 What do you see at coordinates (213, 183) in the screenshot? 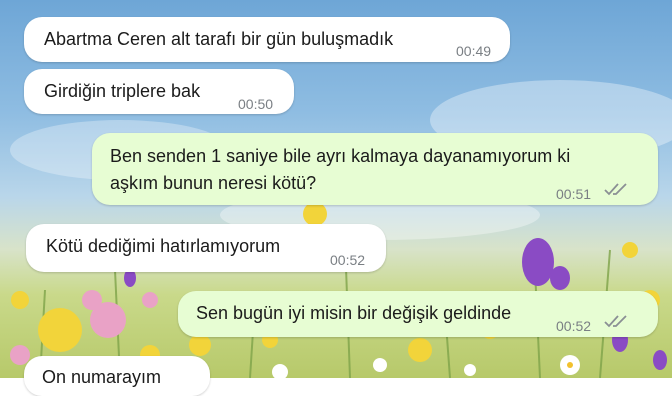
I see `message-text-line-2: aşkım bunun neresi kötü?` at bounding box center [213, 183].